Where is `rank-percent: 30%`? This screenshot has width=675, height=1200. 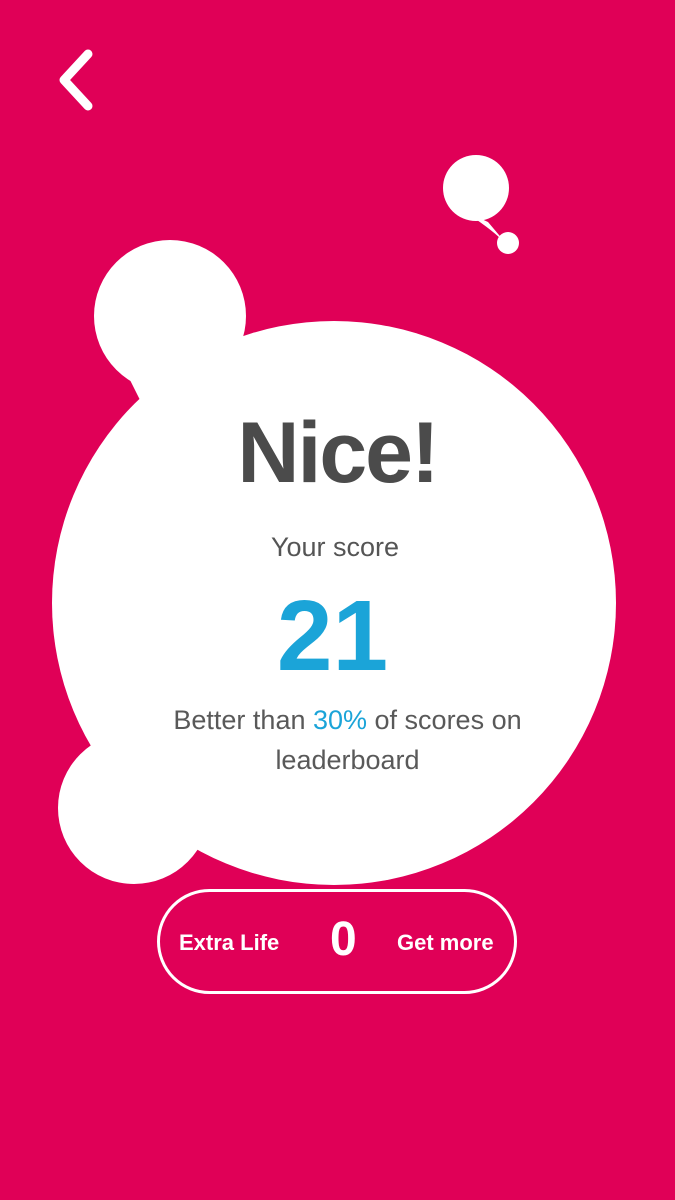
rank-percent: 30% is located at coordinates (340, 720).